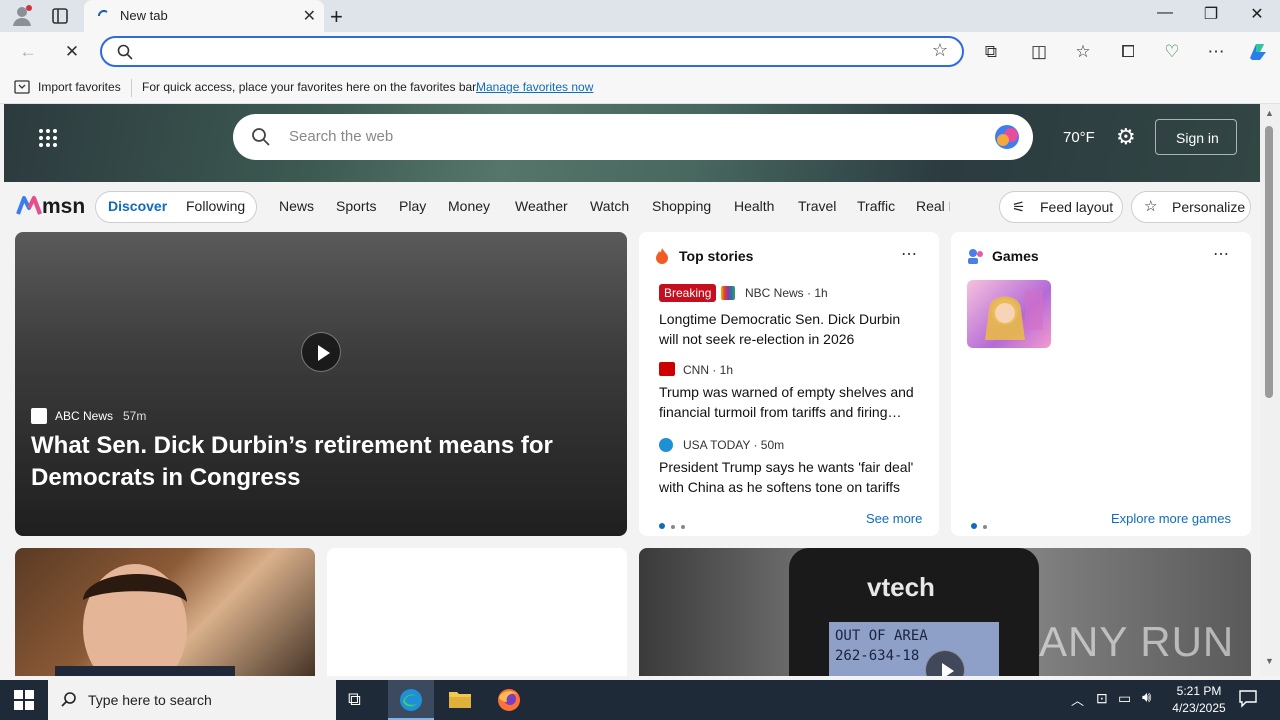 The width and height of the screenshot is (1280, 720). What do you see at coordinates (72, 52) in the screenshot?
I see `stop-icon: ✕` at bounding box center [72, 52].